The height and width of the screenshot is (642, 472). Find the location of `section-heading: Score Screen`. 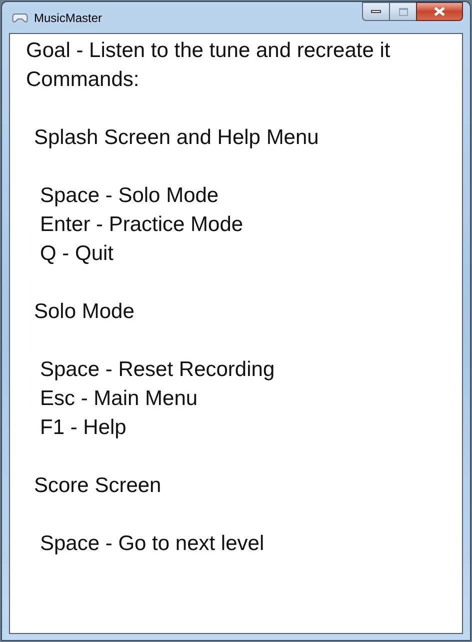

section-heading: Score Screen is located at coordinates (98, 486).